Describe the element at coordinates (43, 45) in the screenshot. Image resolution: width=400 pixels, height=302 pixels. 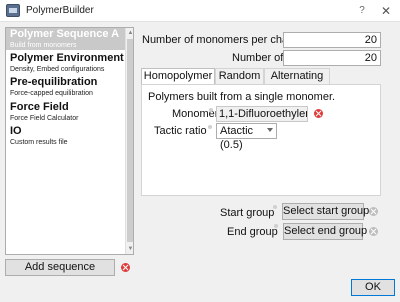
I see `sequence-item-subtitle: Build from monomers` at that location.